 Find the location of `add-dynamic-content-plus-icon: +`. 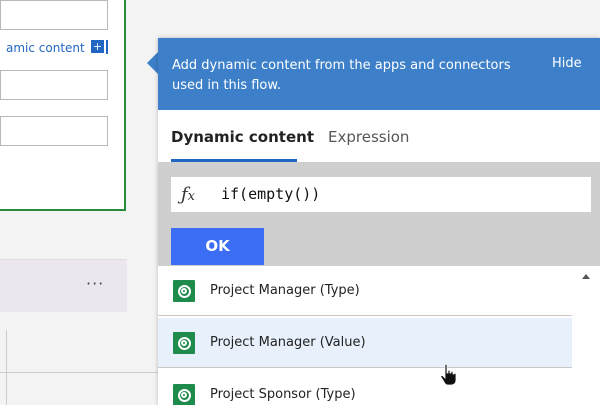

add-dynamic-content-plus-icon: + is located at coordinates (97, 46).